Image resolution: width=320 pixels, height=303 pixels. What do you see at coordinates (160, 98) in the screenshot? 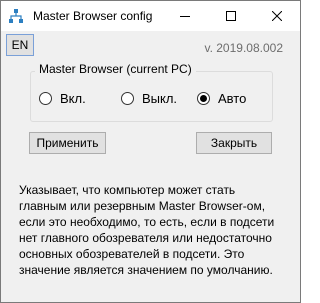
I see `radio-off-label: Выкл.` at bounding box center [160, 98].